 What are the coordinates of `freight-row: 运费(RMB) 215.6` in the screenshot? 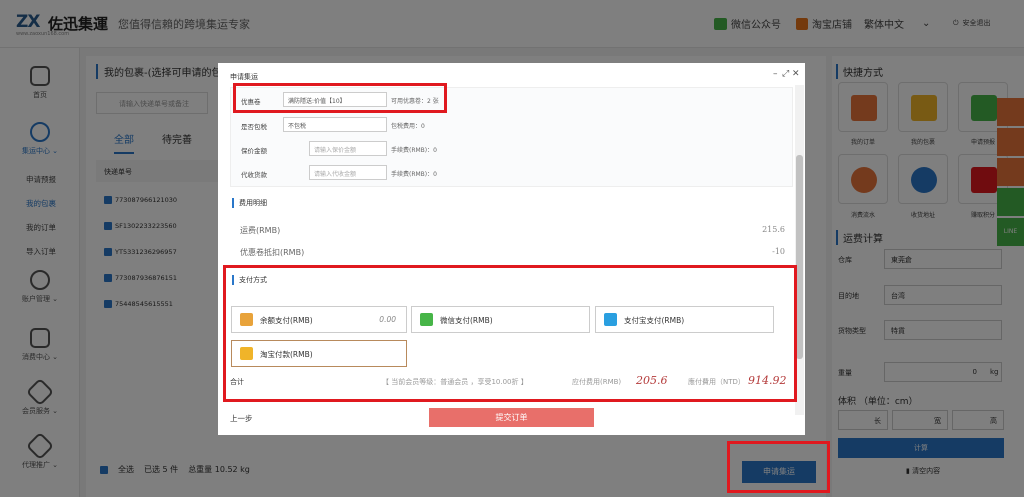 It's located at (512, 230).